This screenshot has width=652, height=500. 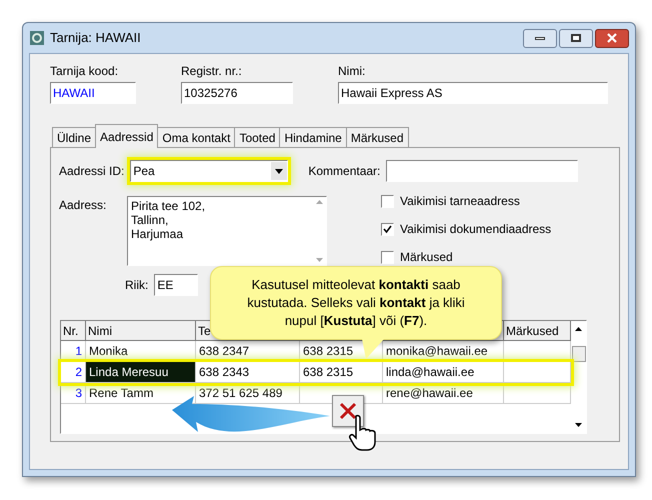 What do you see at coordinates (237, 93) in the screenshot?
I see `input-field: 10325276` at bounding box center [237, 93].